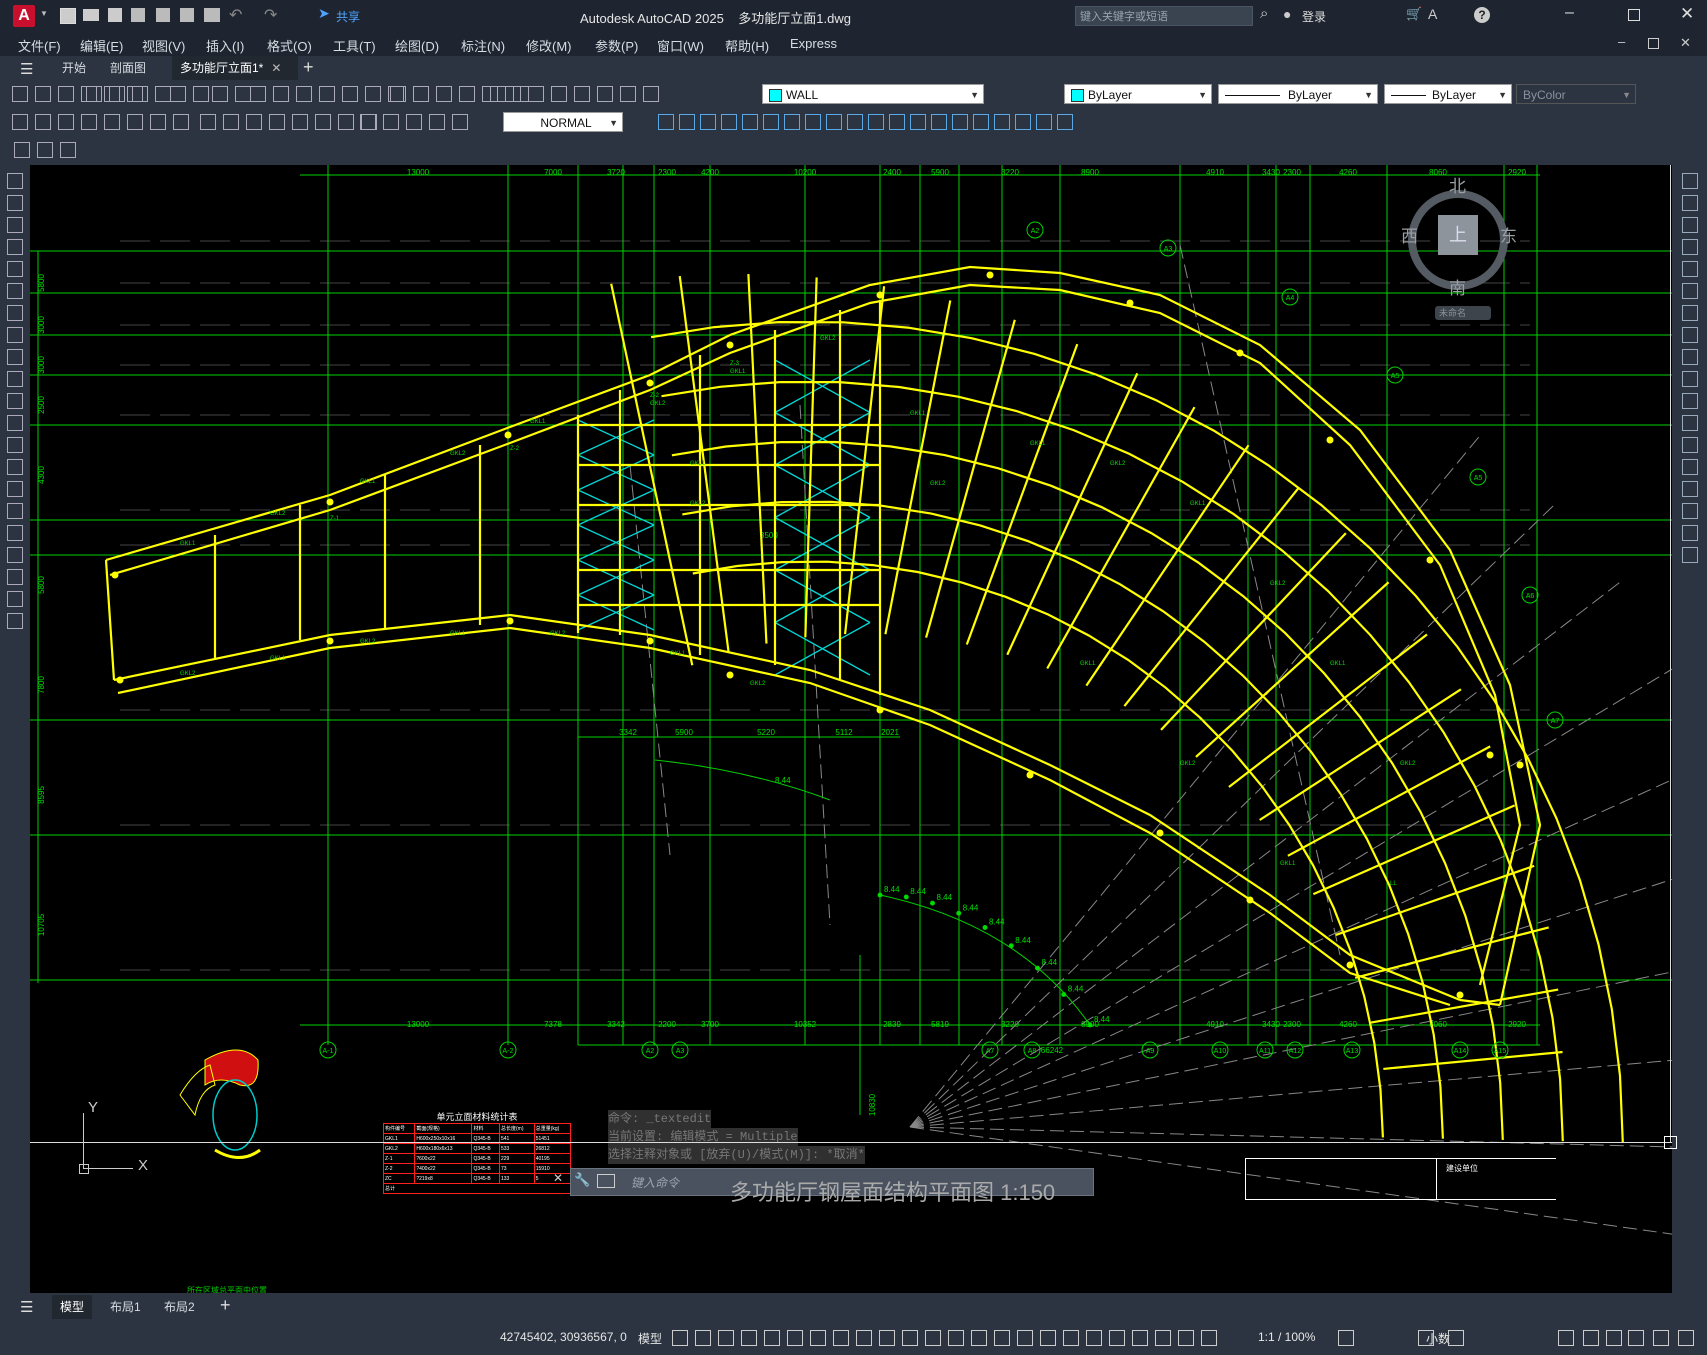 This screenshot has width=1707, height=1355. I want to click on undo-icon: ↶, so click(235, 15).